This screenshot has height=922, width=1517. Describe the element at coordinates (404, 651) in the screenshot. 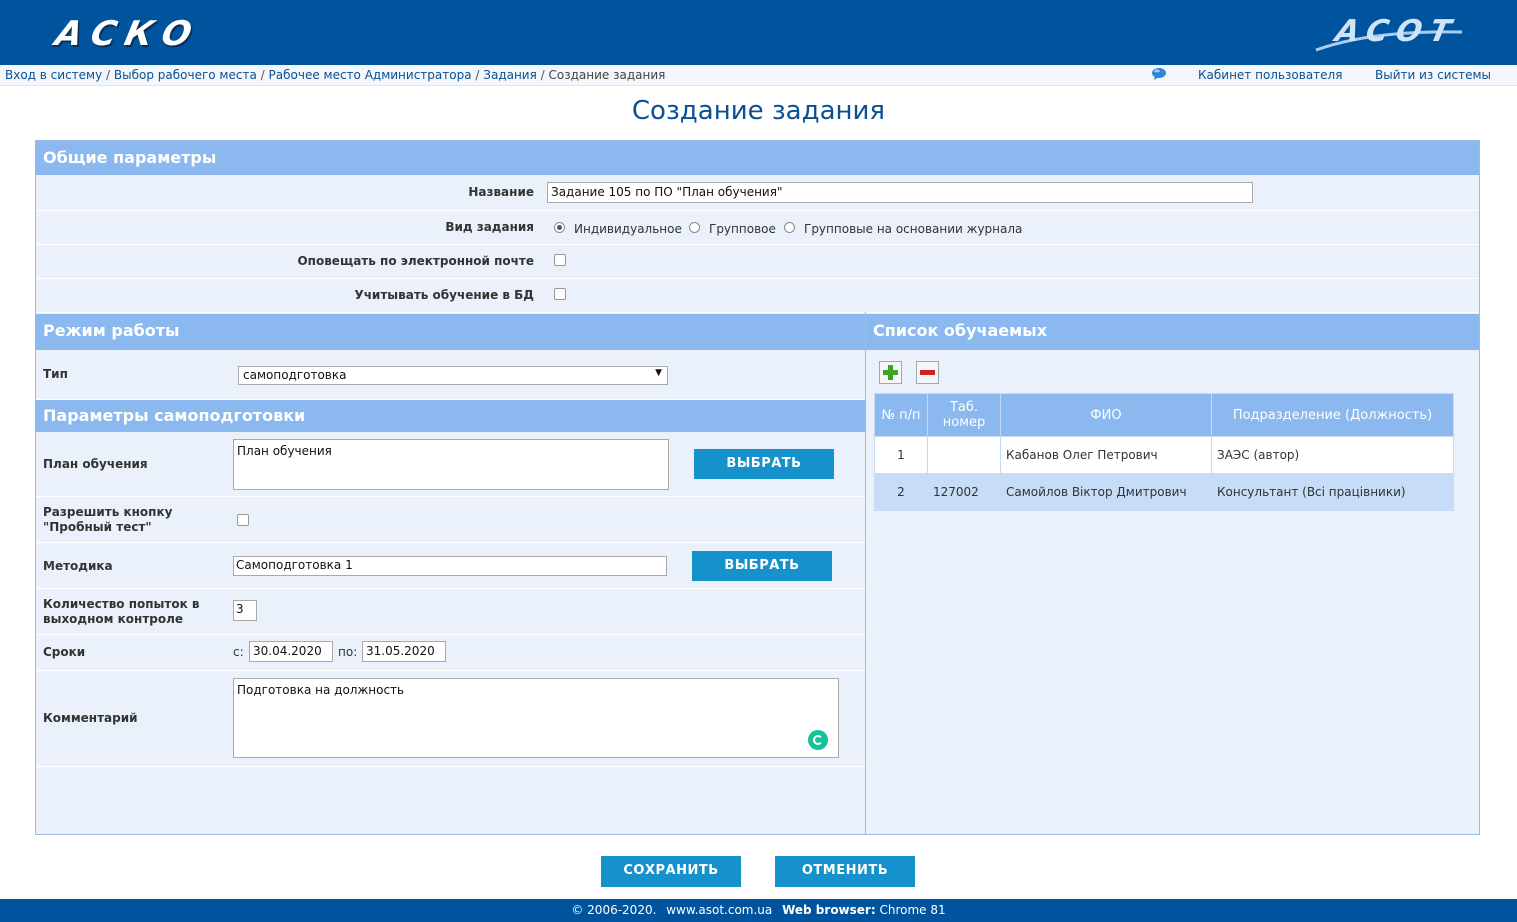

I see `date-to-input: 31.05.2020` at that location.